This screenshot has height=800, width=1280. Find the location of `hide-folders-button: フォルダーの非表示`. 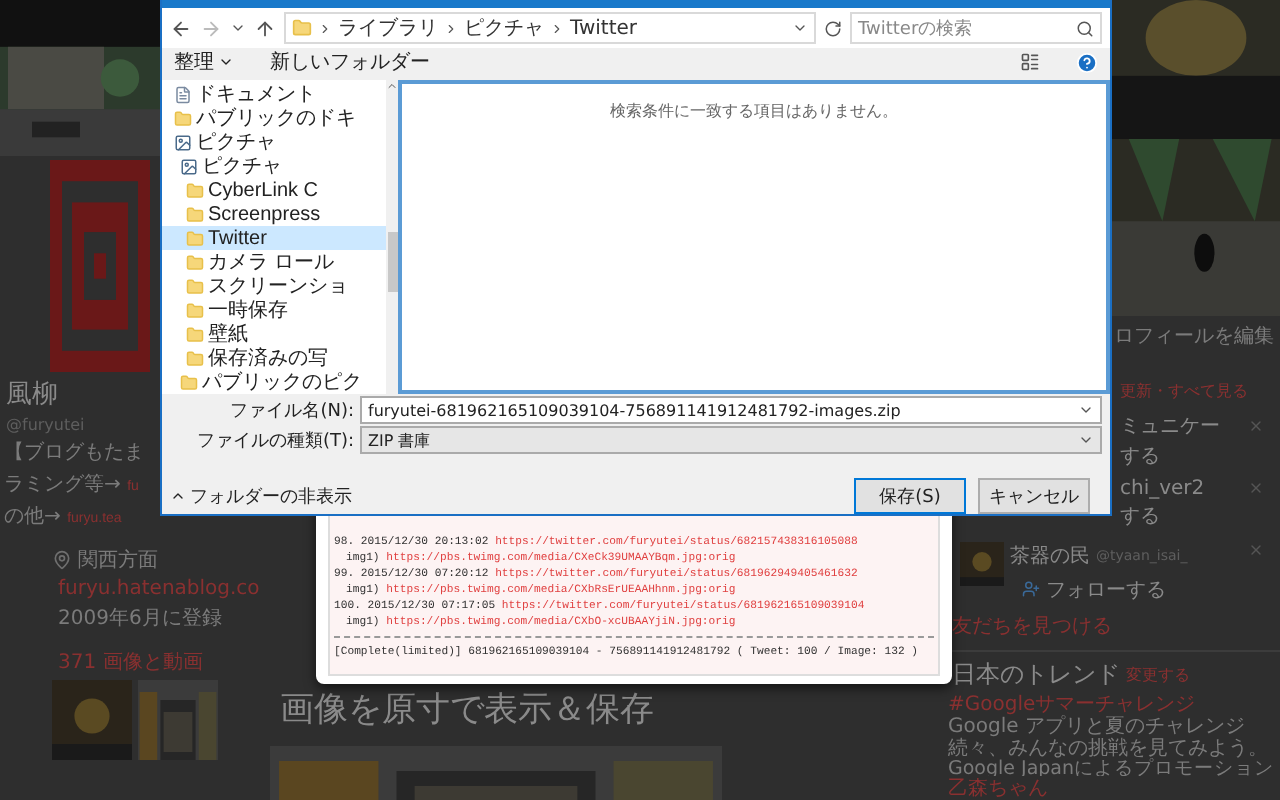

hide-folders-button: フォルダーの非表示 is located at coordinates (261, 496).